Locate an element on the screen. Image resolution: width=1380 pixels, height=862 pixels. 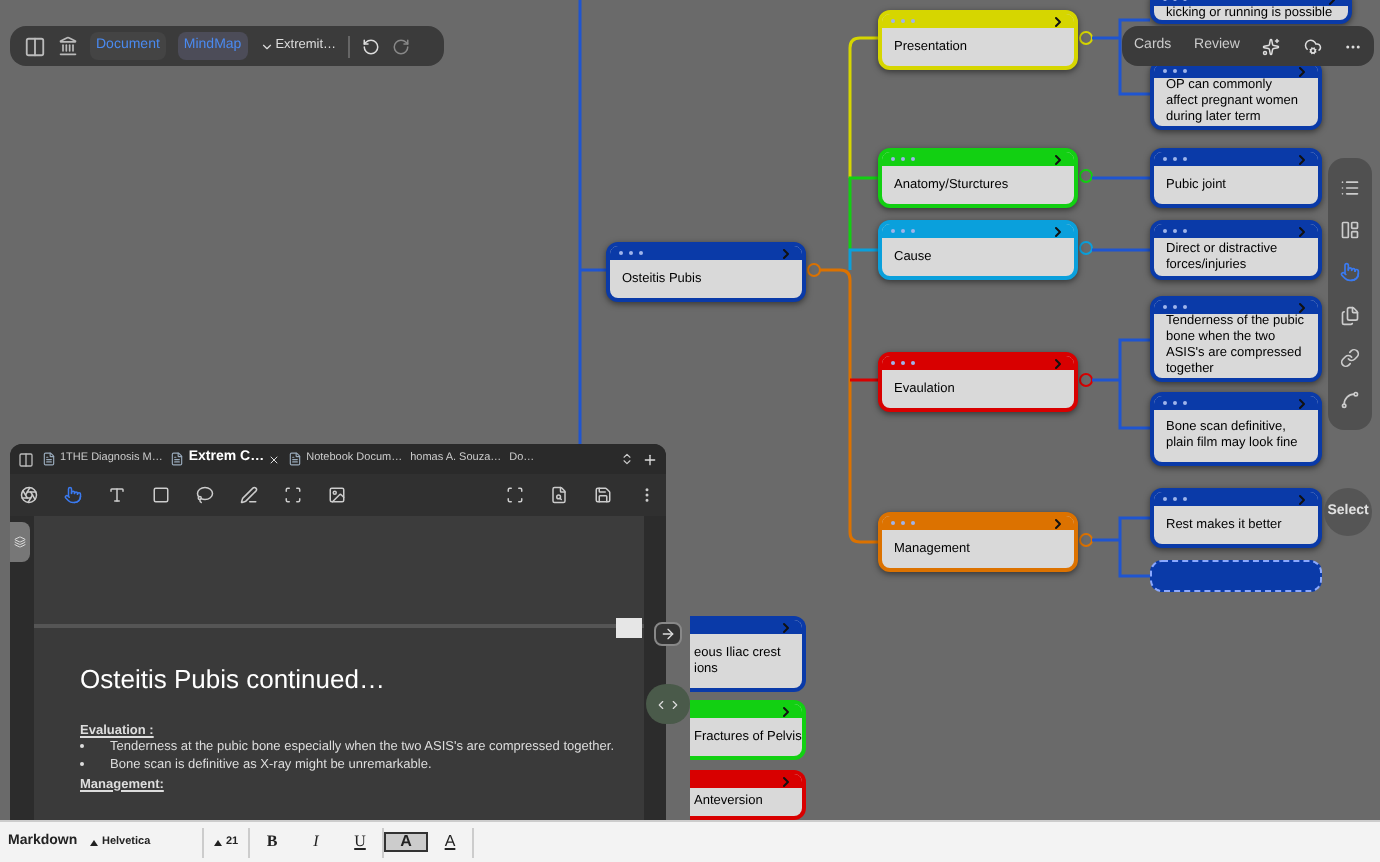
expand-button is located at coordinates (668, 634).